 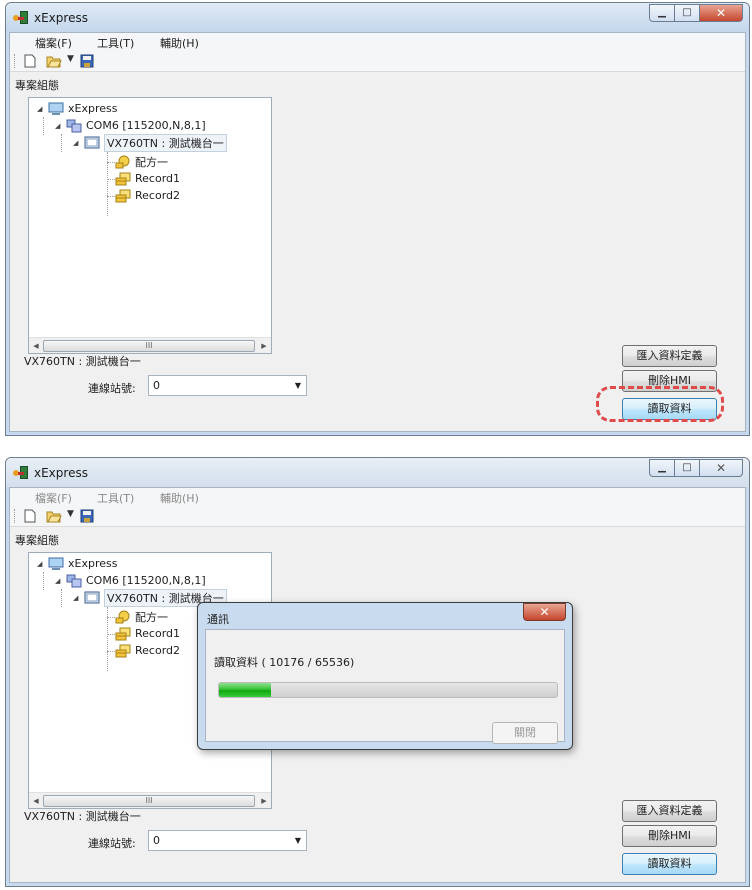 What do you see at coordinates (544, 612) in the screenshot?
I see `dialog-close-button: ✕` at bounding box center [544, 612].